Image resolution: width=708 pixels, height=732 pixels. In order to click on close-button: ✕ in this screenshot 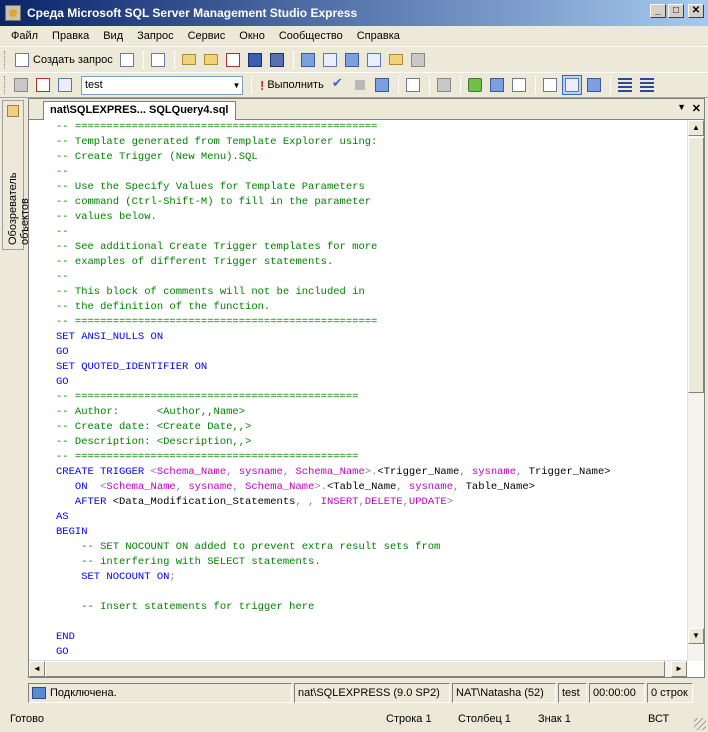, I will do `click(696, 11)`.